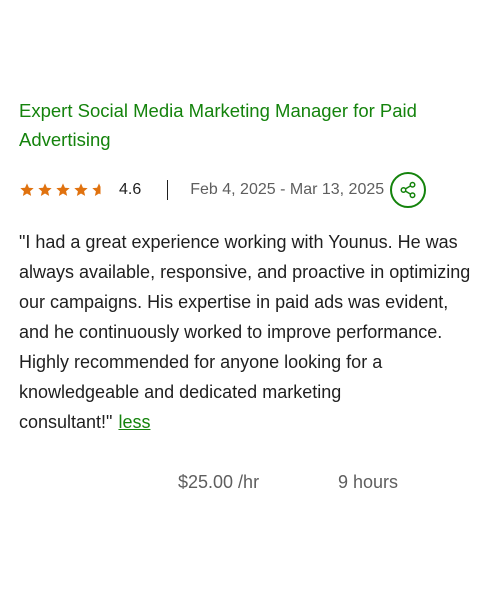  What do you see at coordinates (134, 422) in the screenshot?
I see `less-link: less` at bounding box center [134, 422].